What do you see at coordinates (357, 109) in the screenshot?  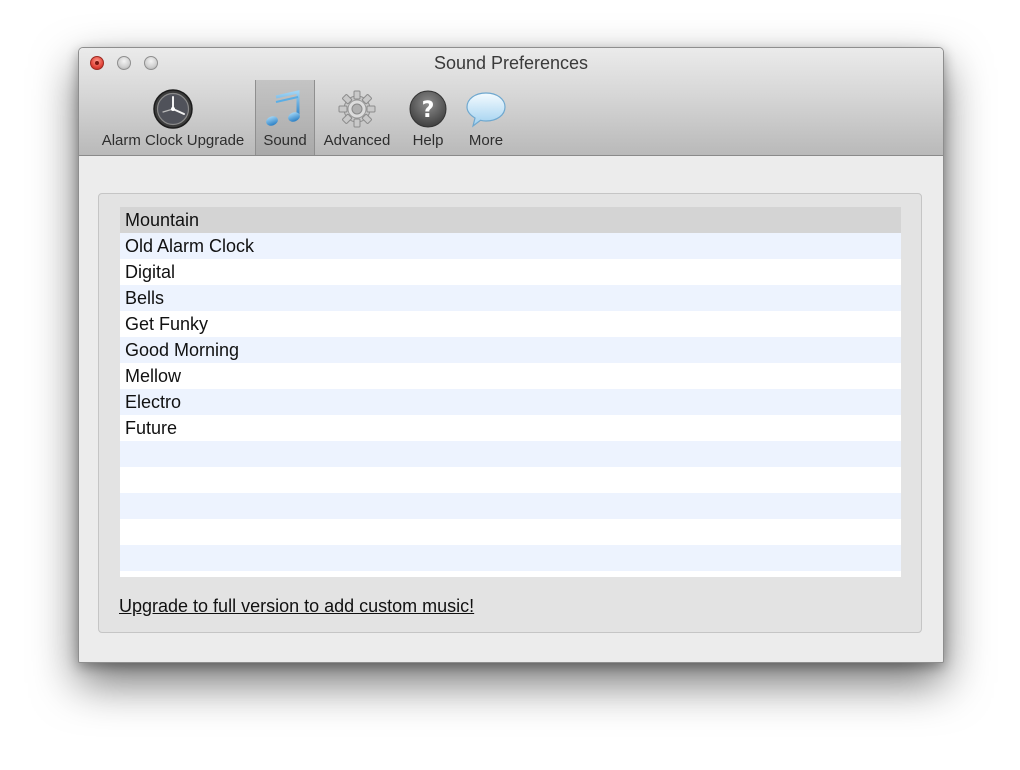 I see `gear-icon` at bounding box center [357, 109].